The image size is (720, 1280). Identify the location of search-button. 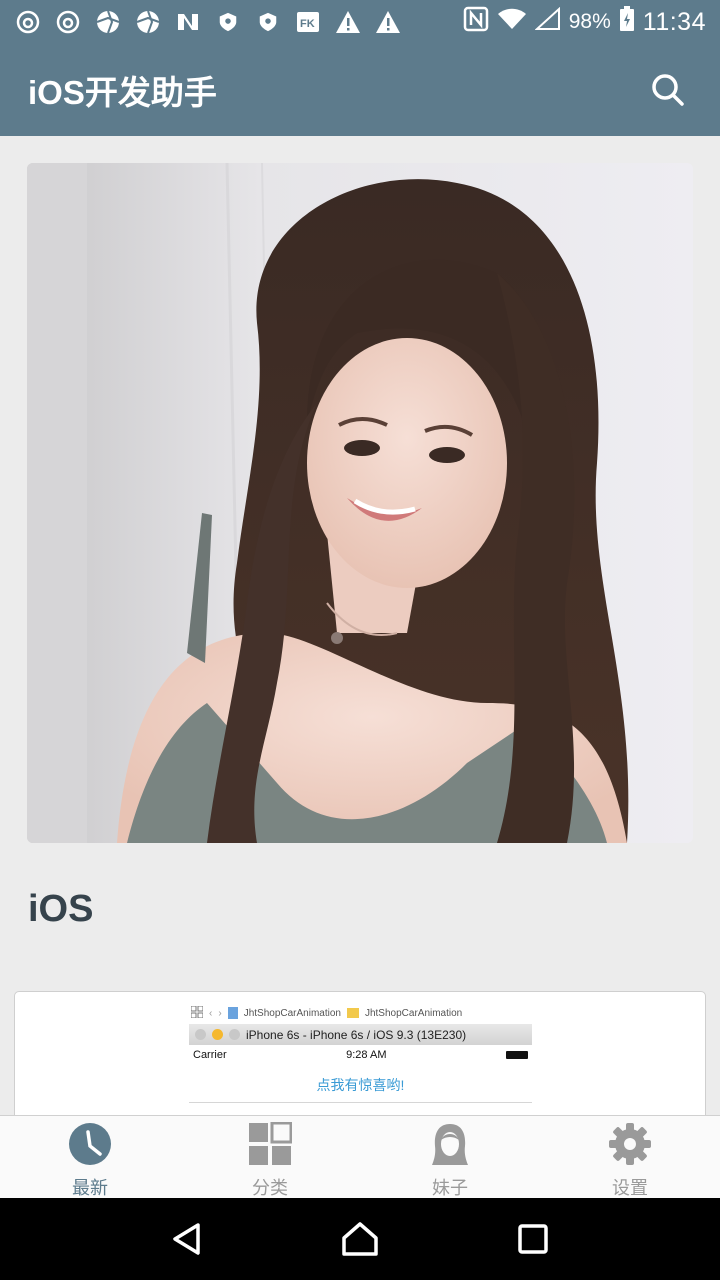
(668, 90).